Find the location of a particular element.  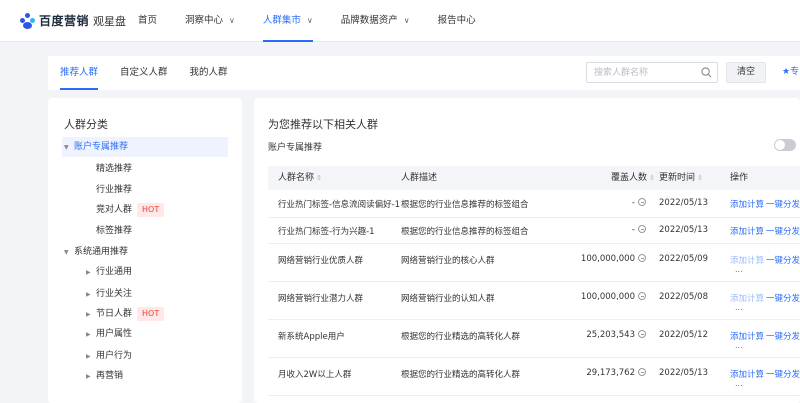

tree-item-label: 再营销 is located at coordinates (110, 376).